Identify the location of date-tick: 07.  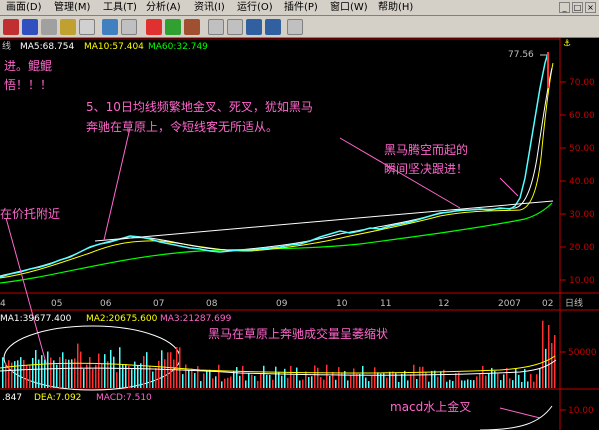
(158, 304).